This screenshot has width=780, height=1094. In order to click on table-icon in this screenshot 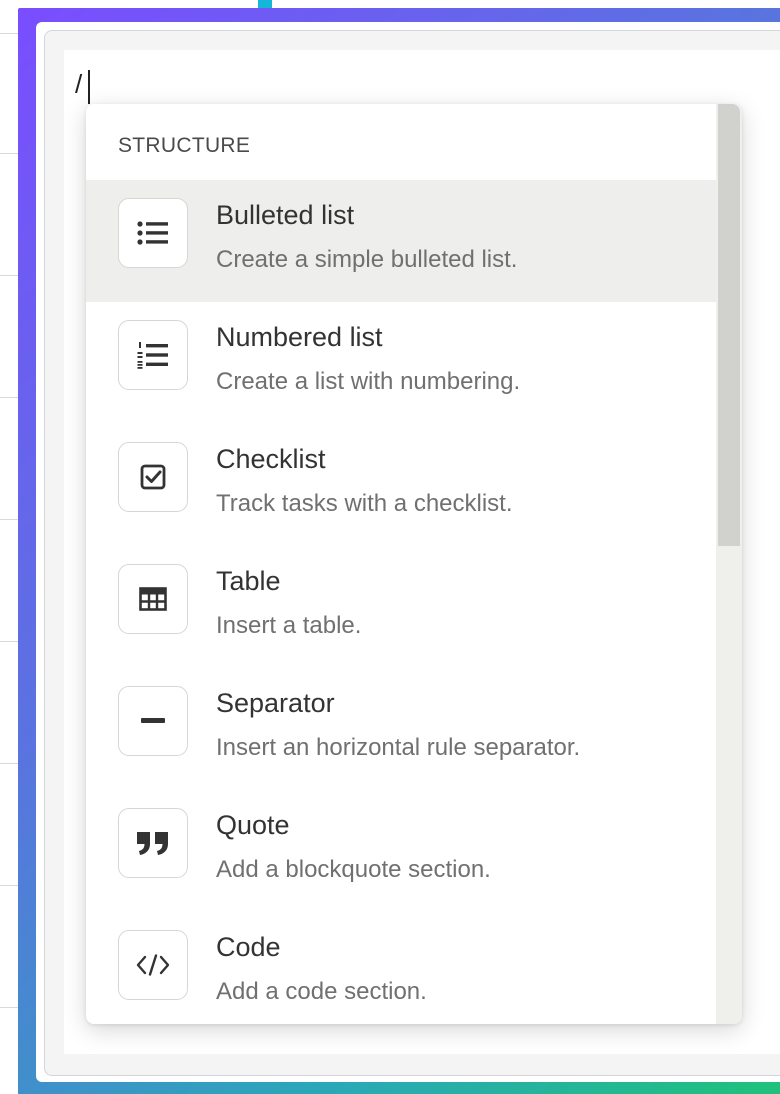, I will do `click(153, 599)`.